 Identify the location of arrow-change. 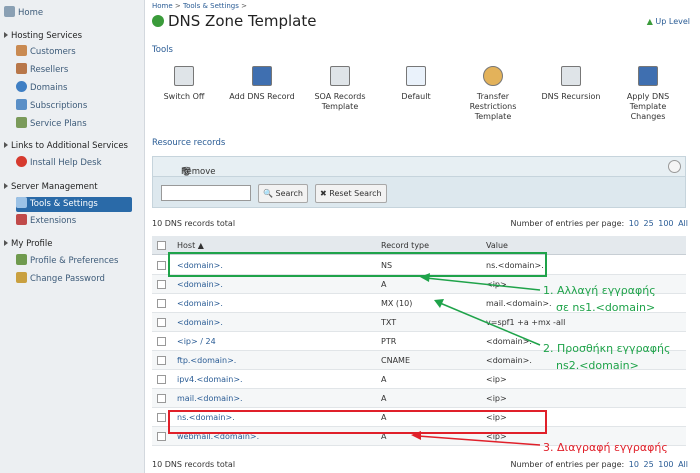
(483, 284).